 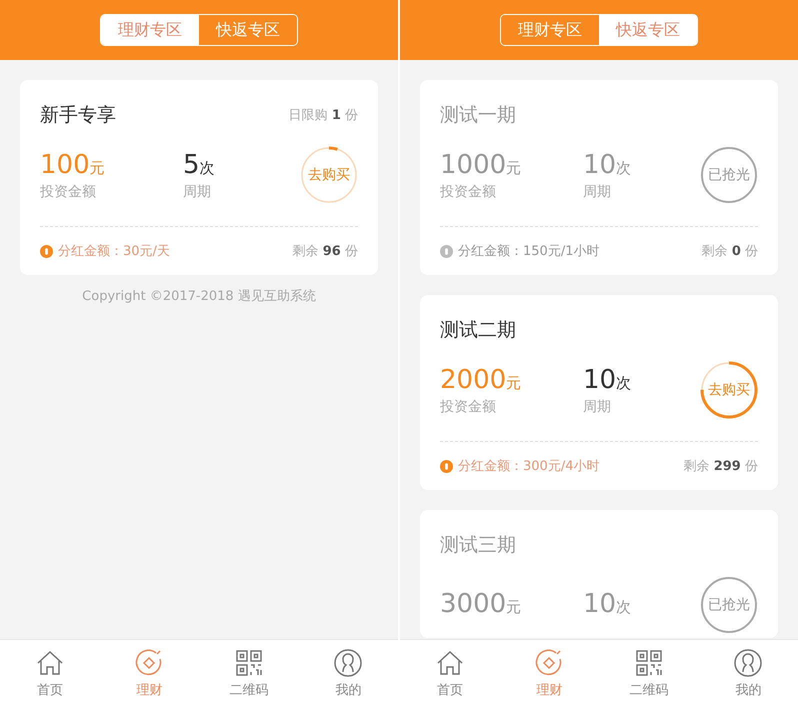 I want to click on copyright-text: Copyright ©2017-2018 遇见互助系统, so click(x=199, y=296).